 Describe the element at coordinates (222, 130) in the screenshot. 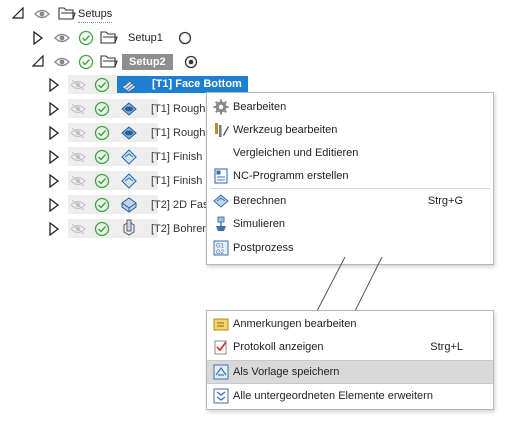

I see `tool-edit-icon` at that location.